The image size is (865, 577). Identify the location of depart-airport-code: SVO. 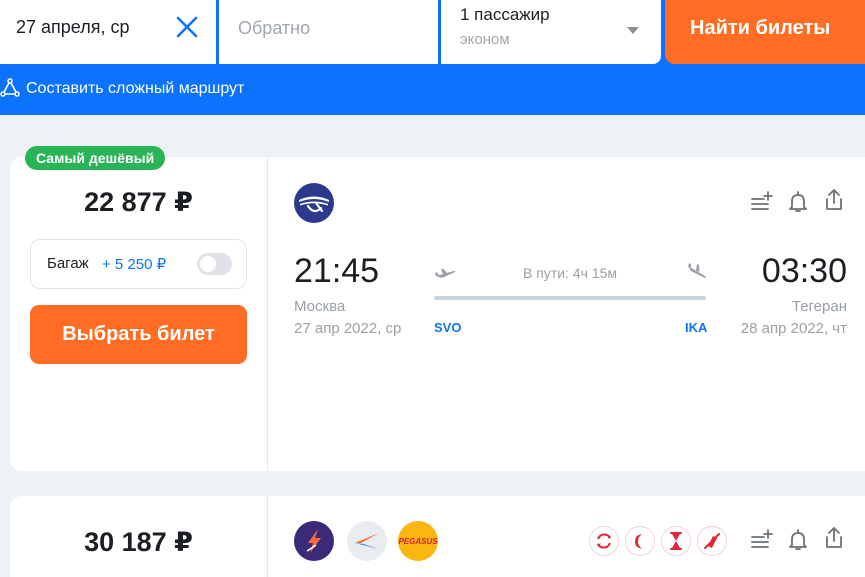
(448, 327).